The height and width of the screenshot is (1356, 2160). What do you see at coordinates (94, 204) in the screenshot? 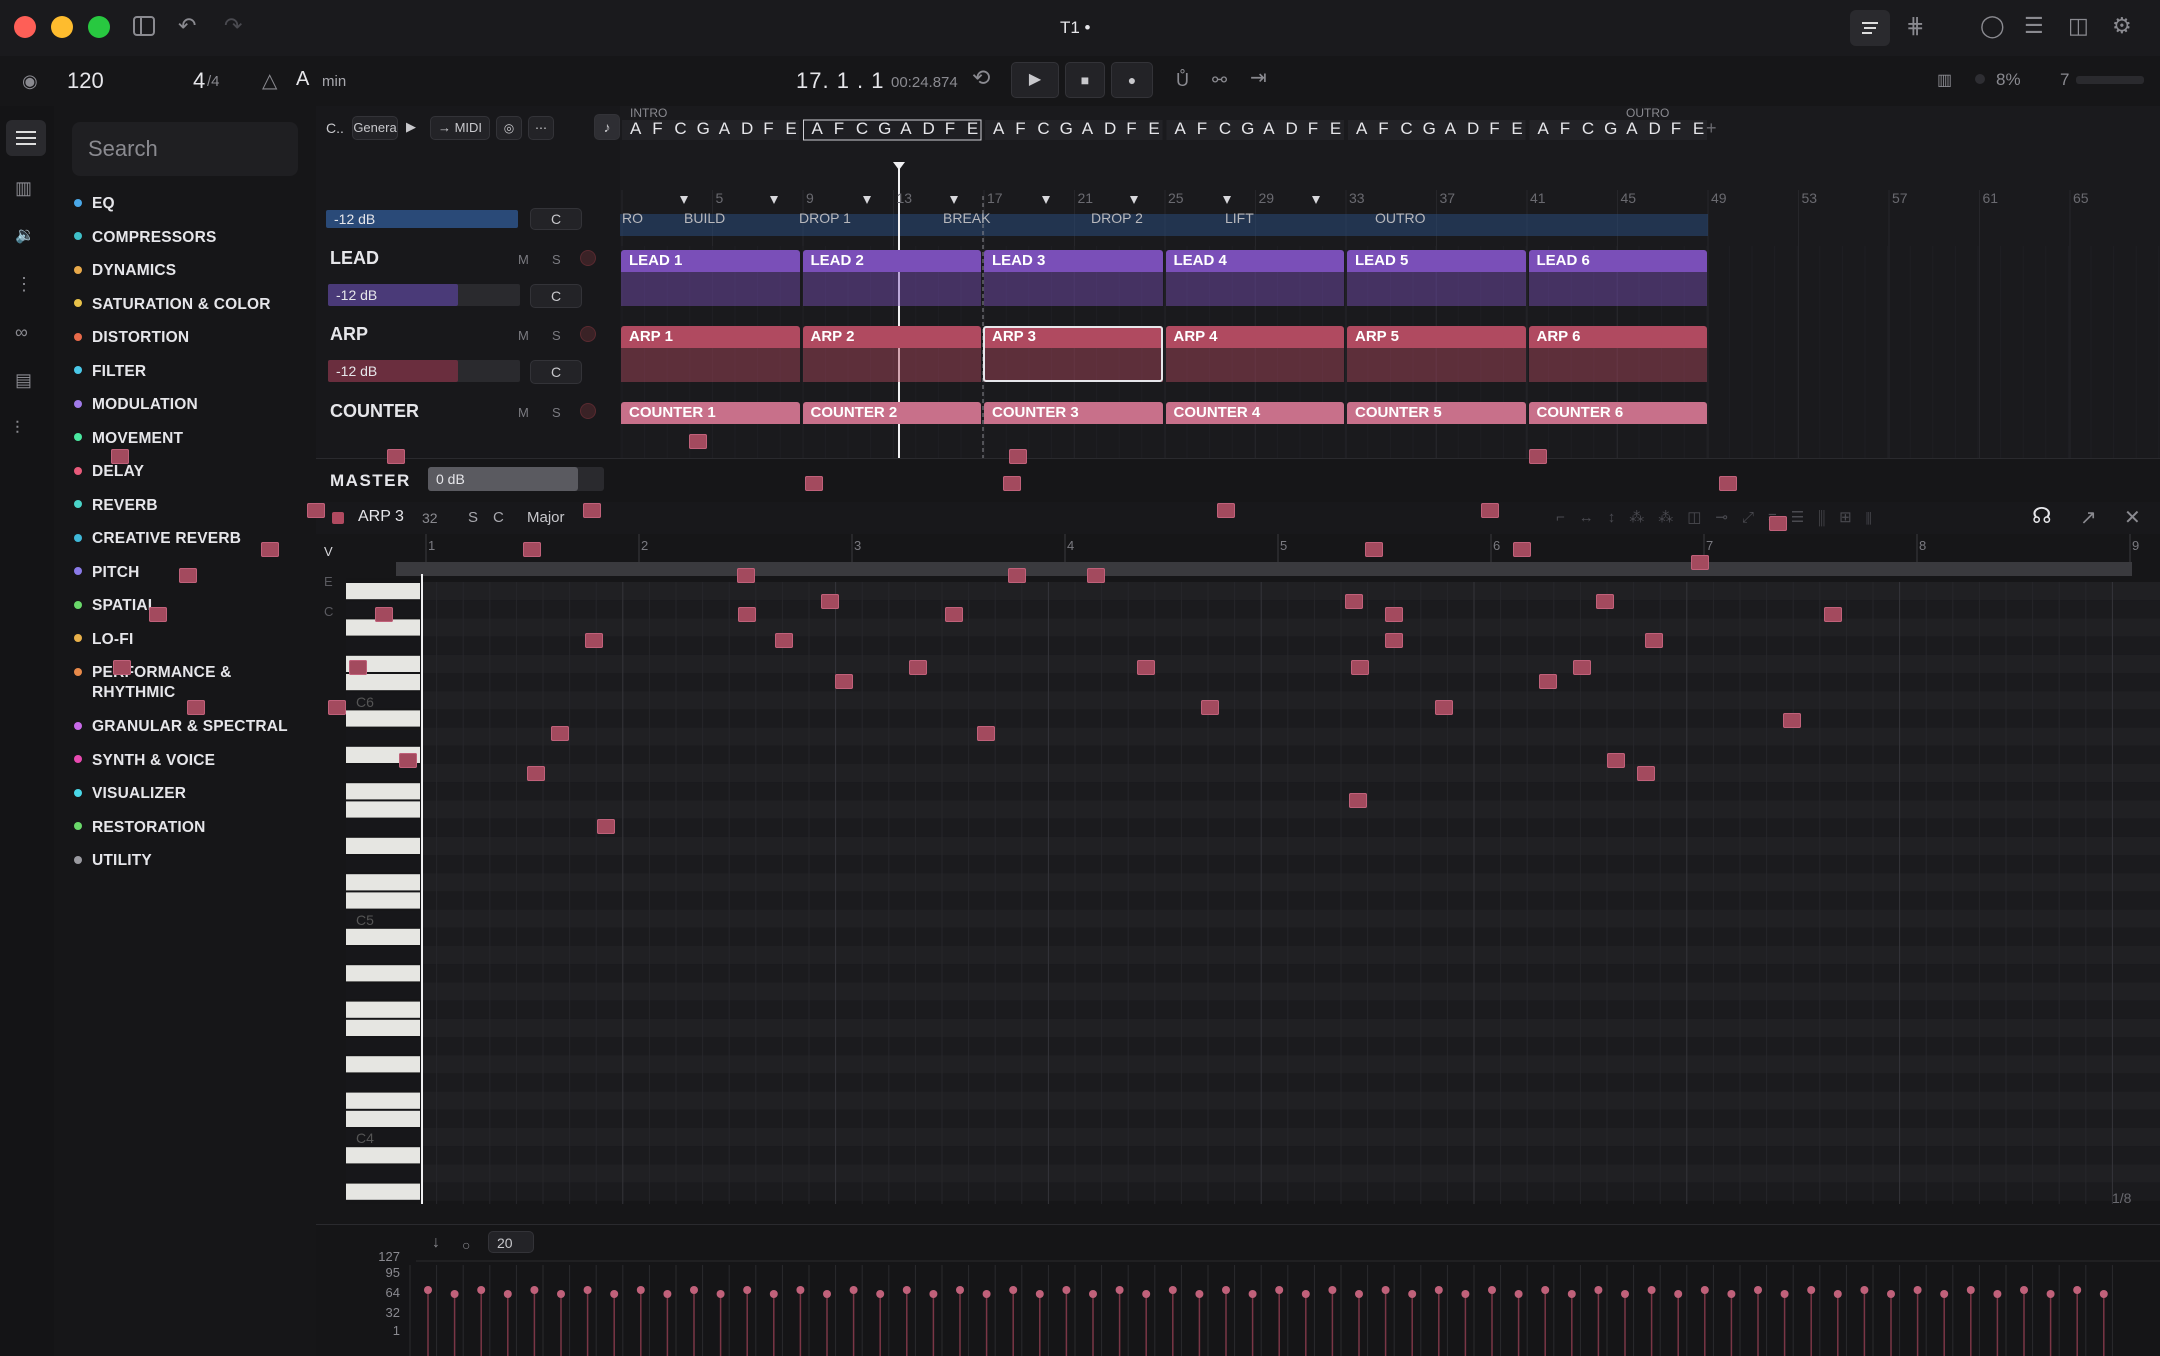
I see `category-item: EQ` at bounding box center [94, 204].